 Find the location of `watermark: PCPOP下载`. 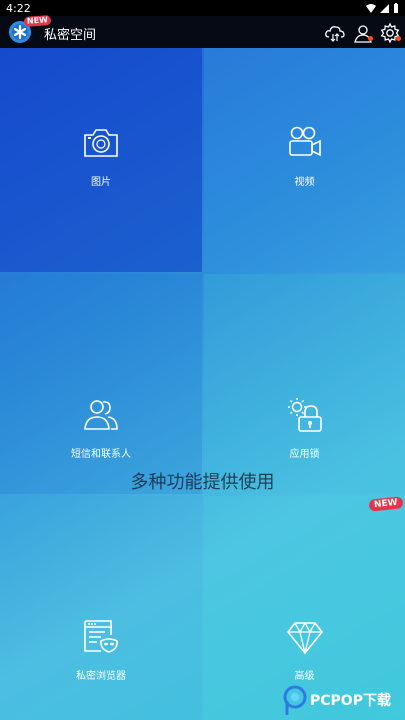

watermark: PCPOP下载 is located at coordinates (343, 700).